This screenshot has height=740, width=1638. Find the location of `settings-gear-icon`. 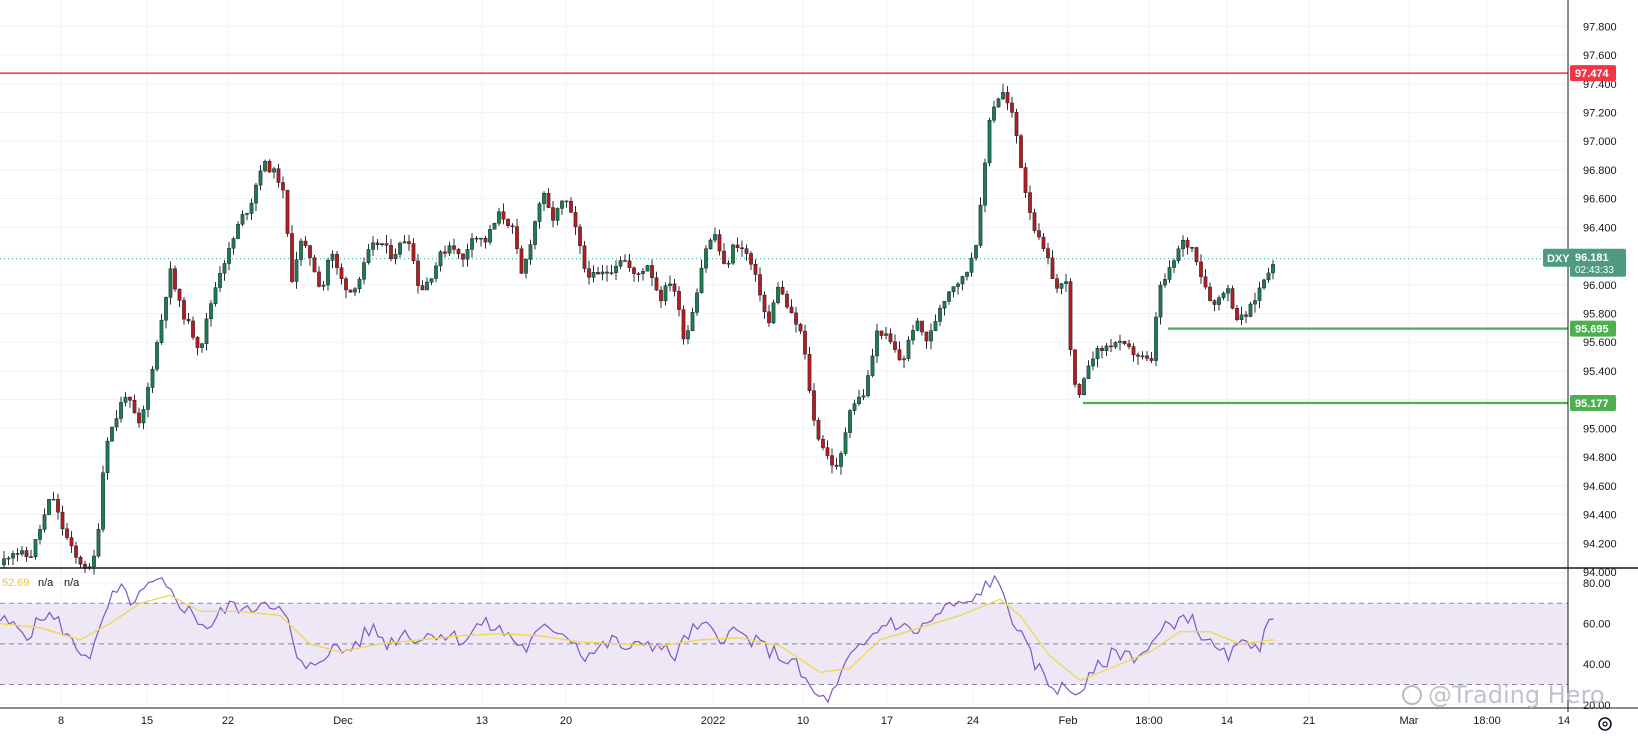

settings-gear-icon is located at coordinates (1605, 724).